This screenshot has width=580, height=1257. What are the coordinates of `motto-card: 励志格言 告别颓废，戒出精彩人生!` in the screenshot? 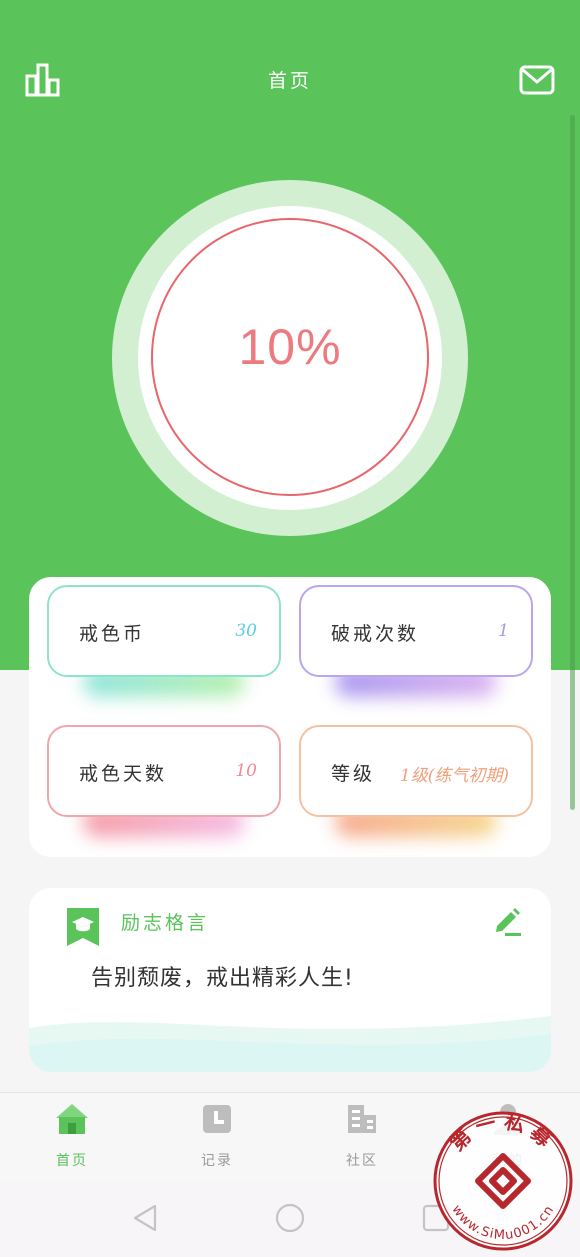 It's located at (290, 980).